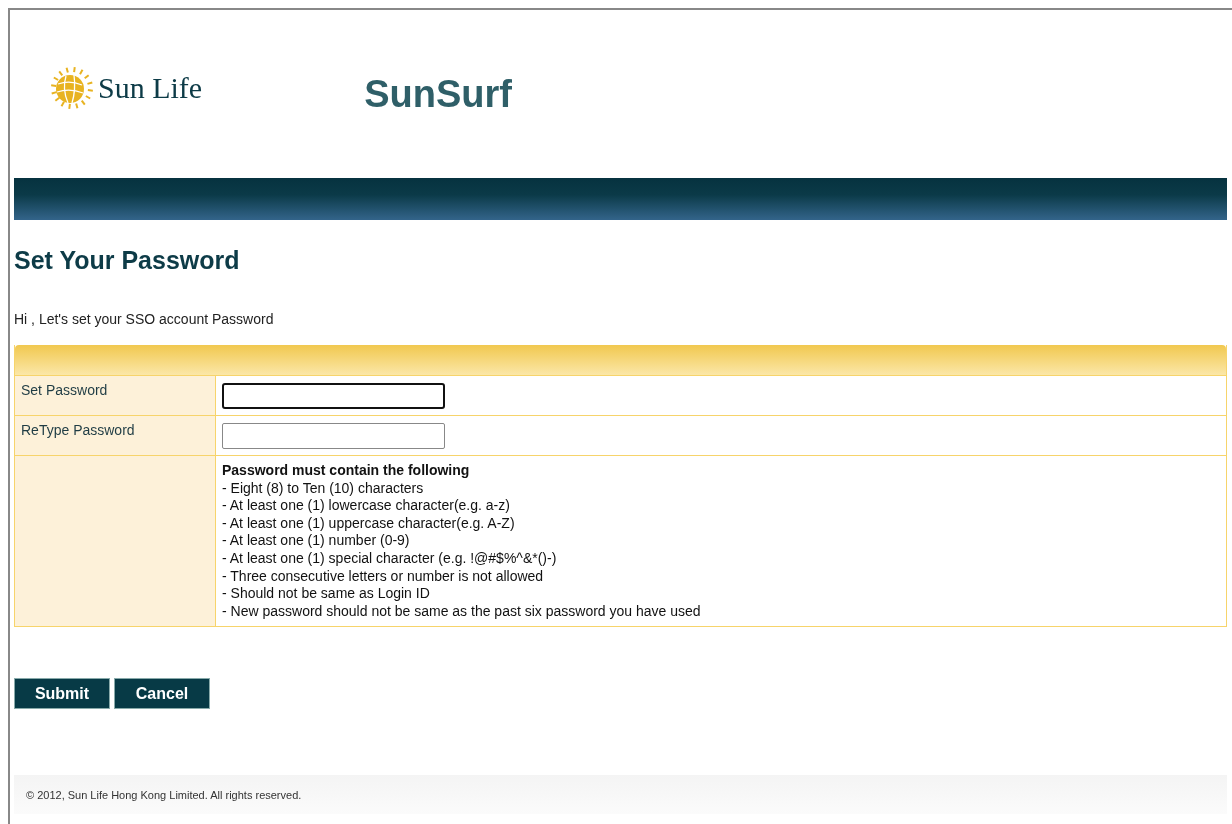  What do you see at coordinates (390, 558) in the screenshot?
I see `rule-text: - At least one (1) special character (e.g. !@#$%^&*()-)` at bounding box center [390, 558].